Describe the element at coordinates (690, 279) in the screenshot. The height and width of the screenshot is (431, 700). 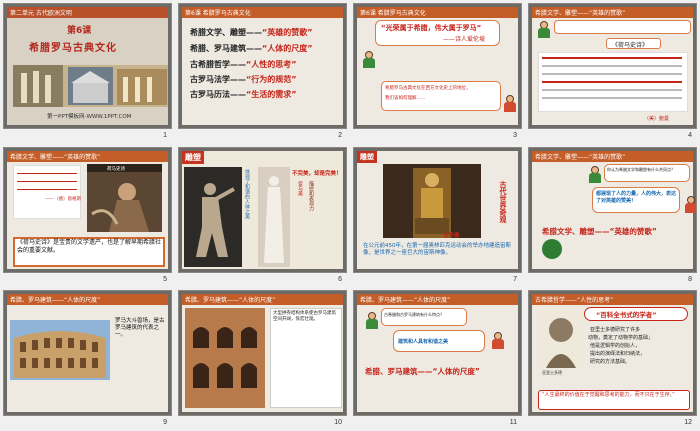
I see `slide-number: 8` at that location.